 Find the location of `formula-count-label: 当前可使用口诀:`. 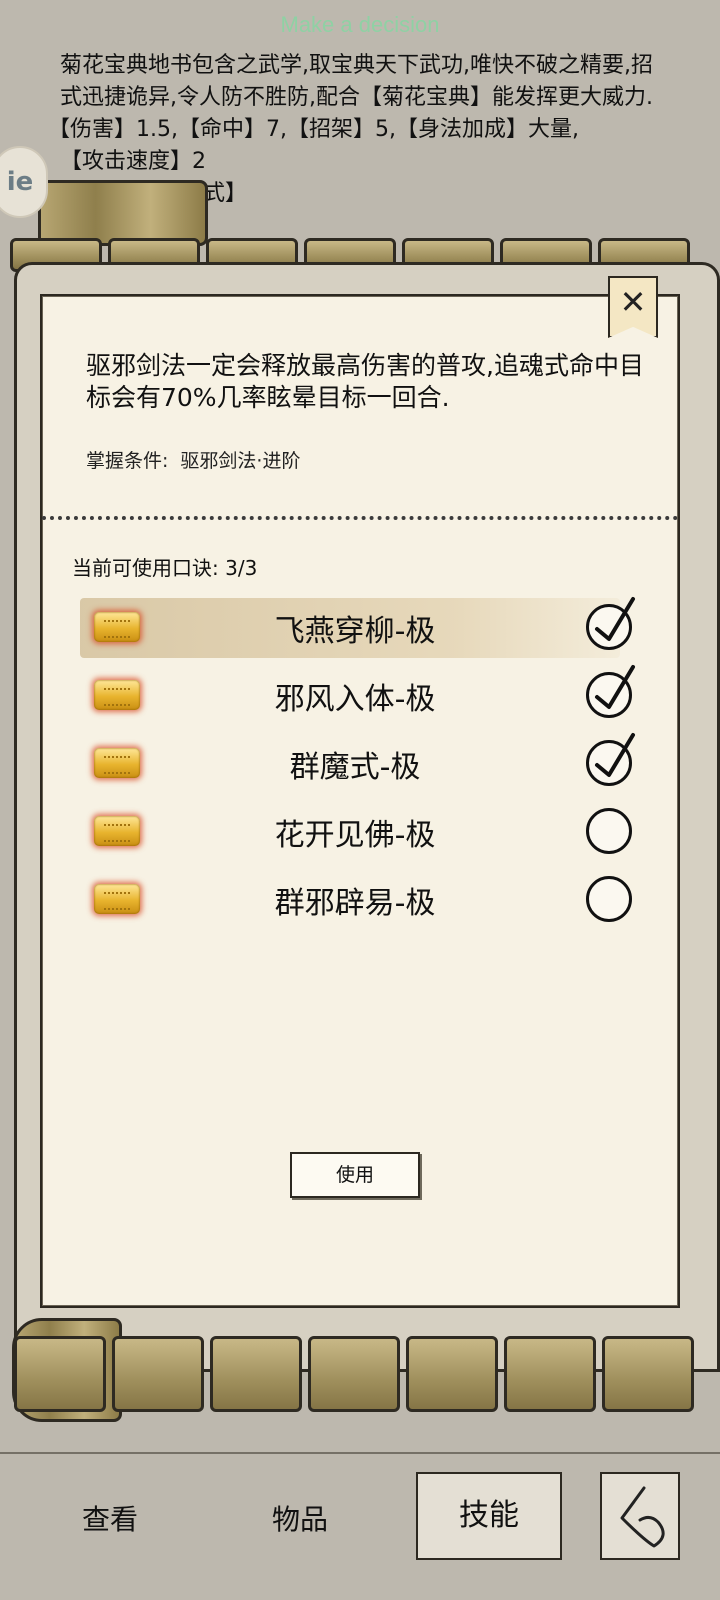

formula-count-label: 当前可使用口诀: is located at coordinates (145, 568).